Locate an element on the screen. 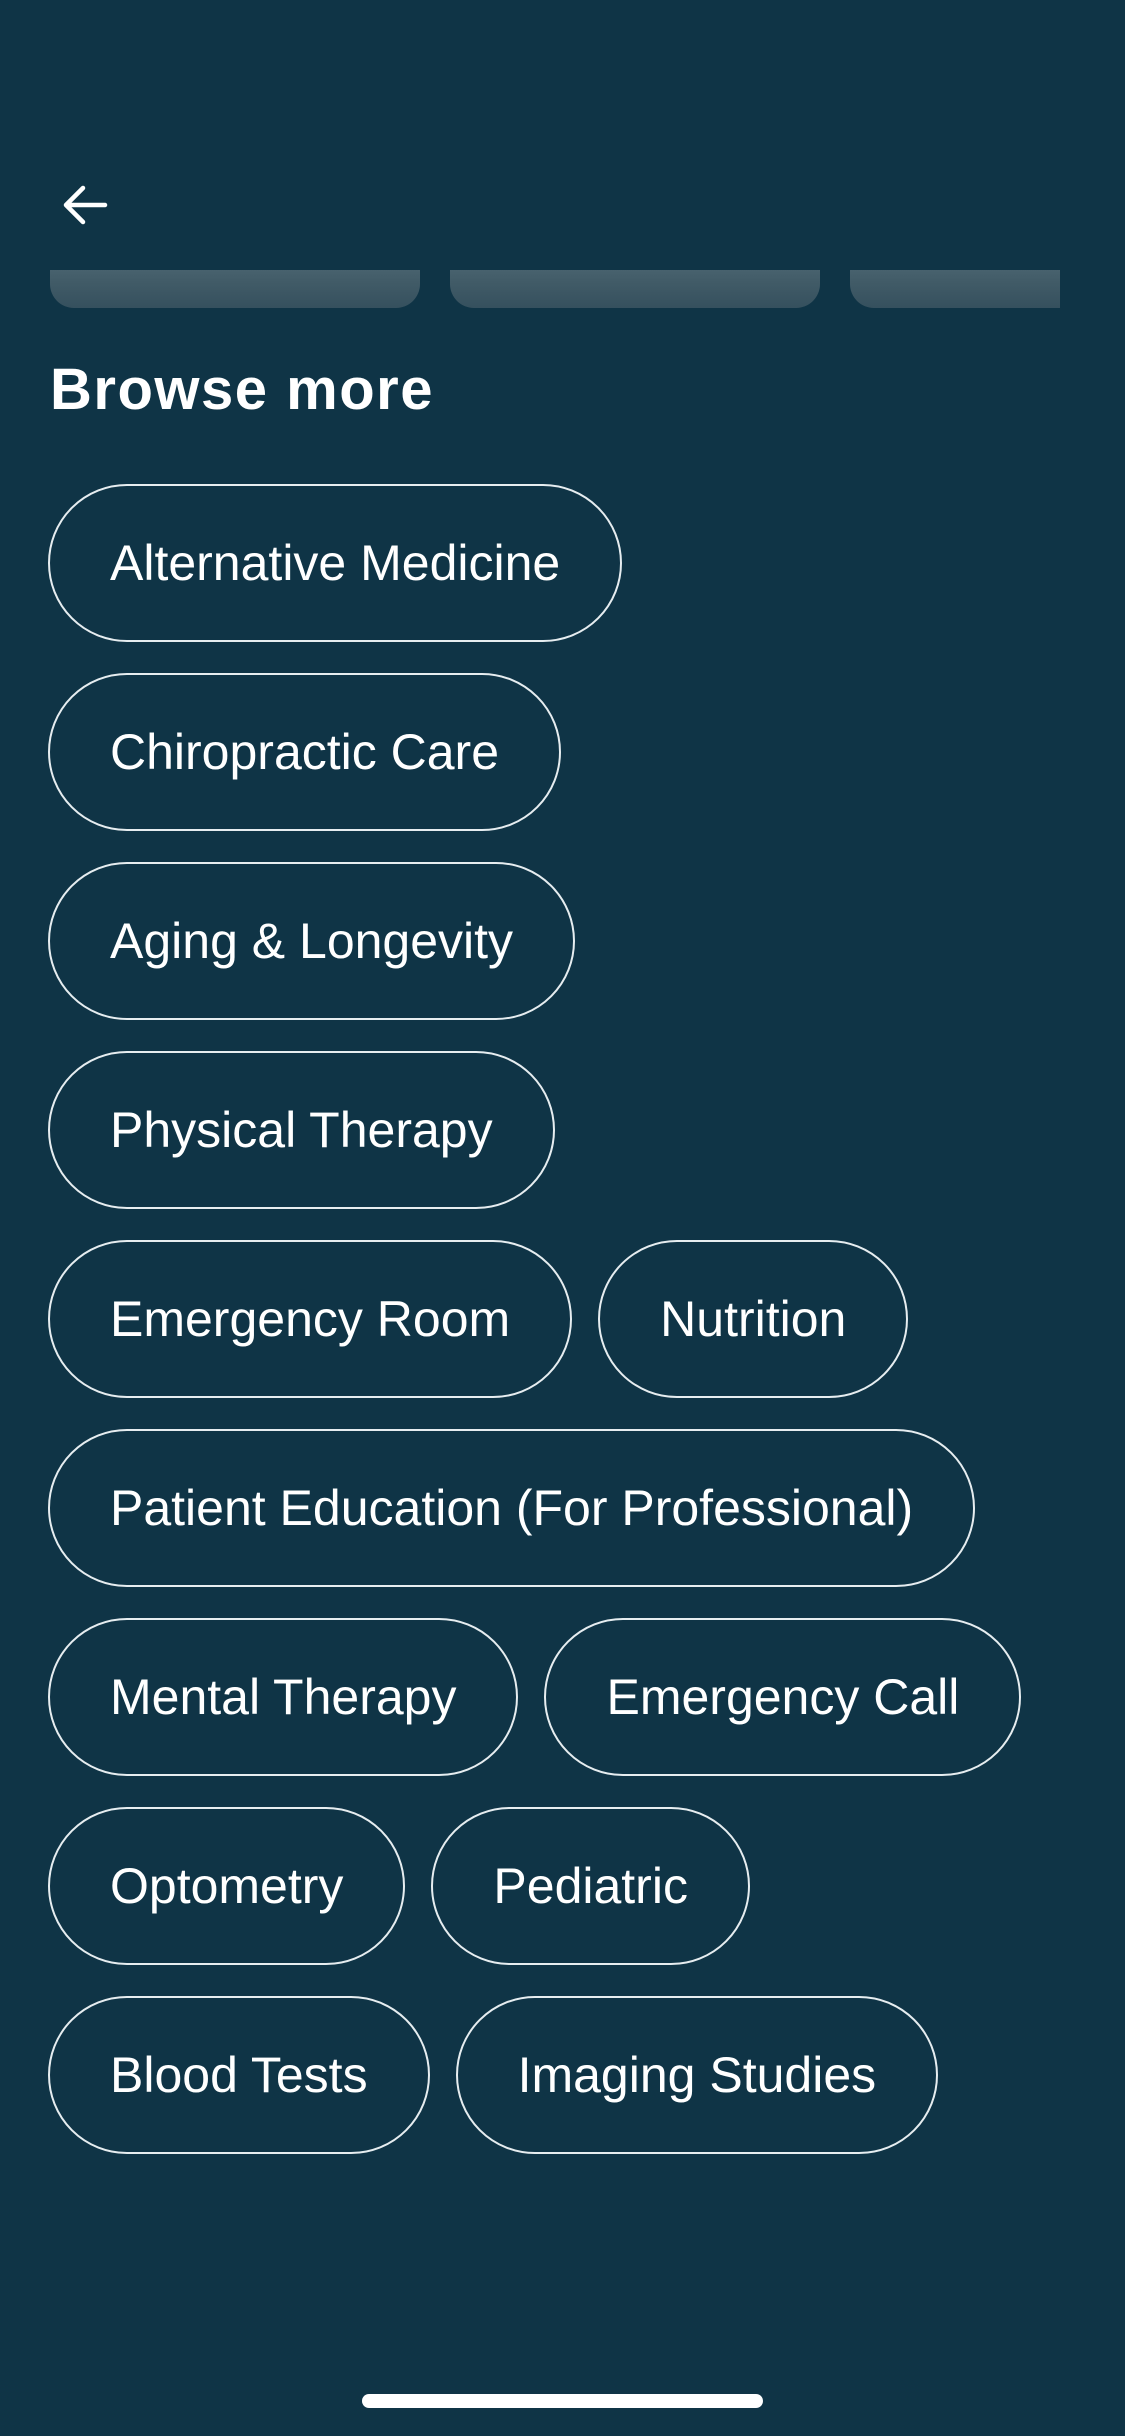  chip-row: Optometry Pediatric is located at coordinates (568, 1886).